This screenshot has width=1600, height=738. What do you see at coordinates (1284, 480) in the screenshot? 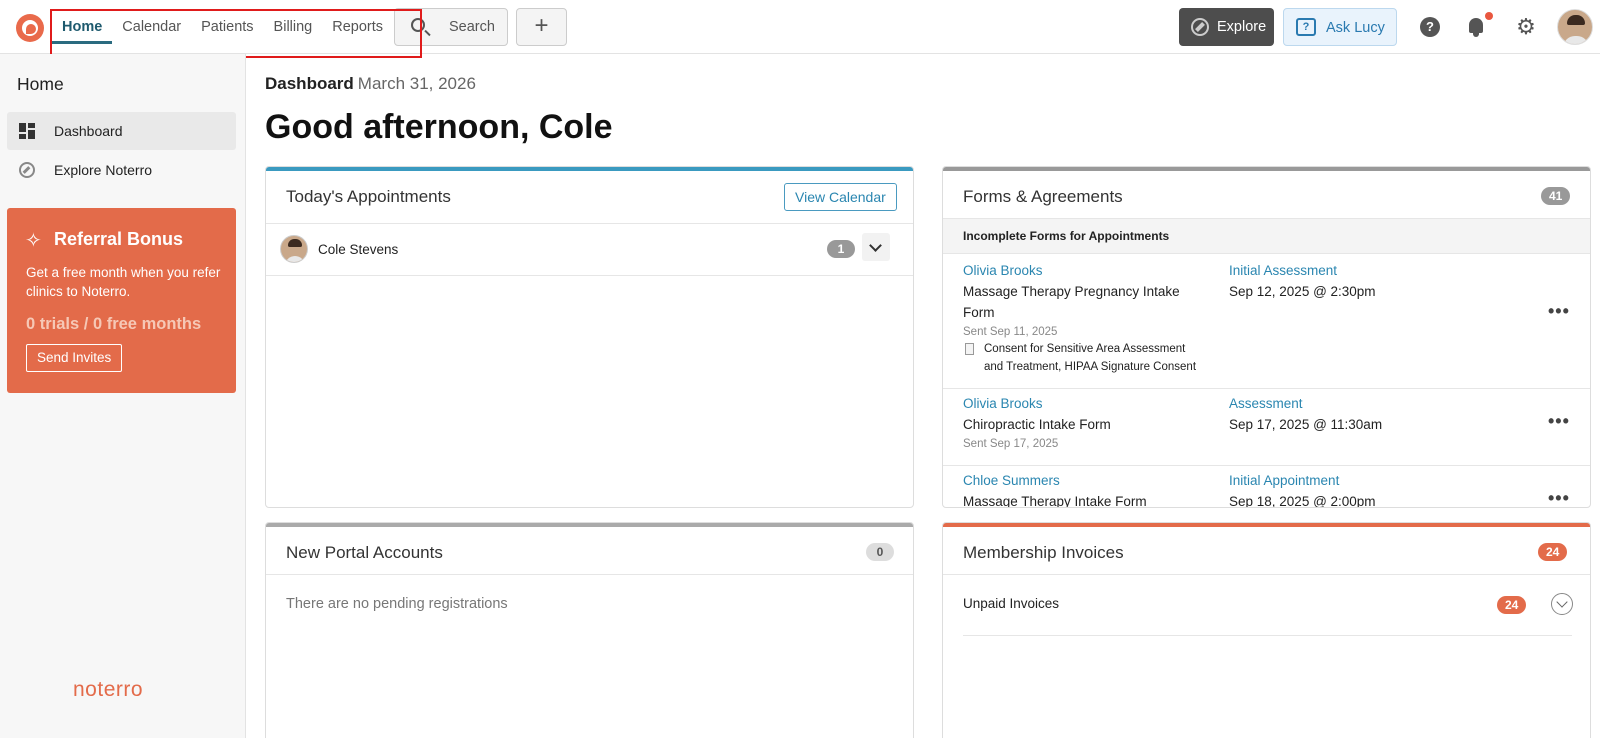
I see `appointment-type-link: Initial Appointment` at bounding box center [1284, 480].